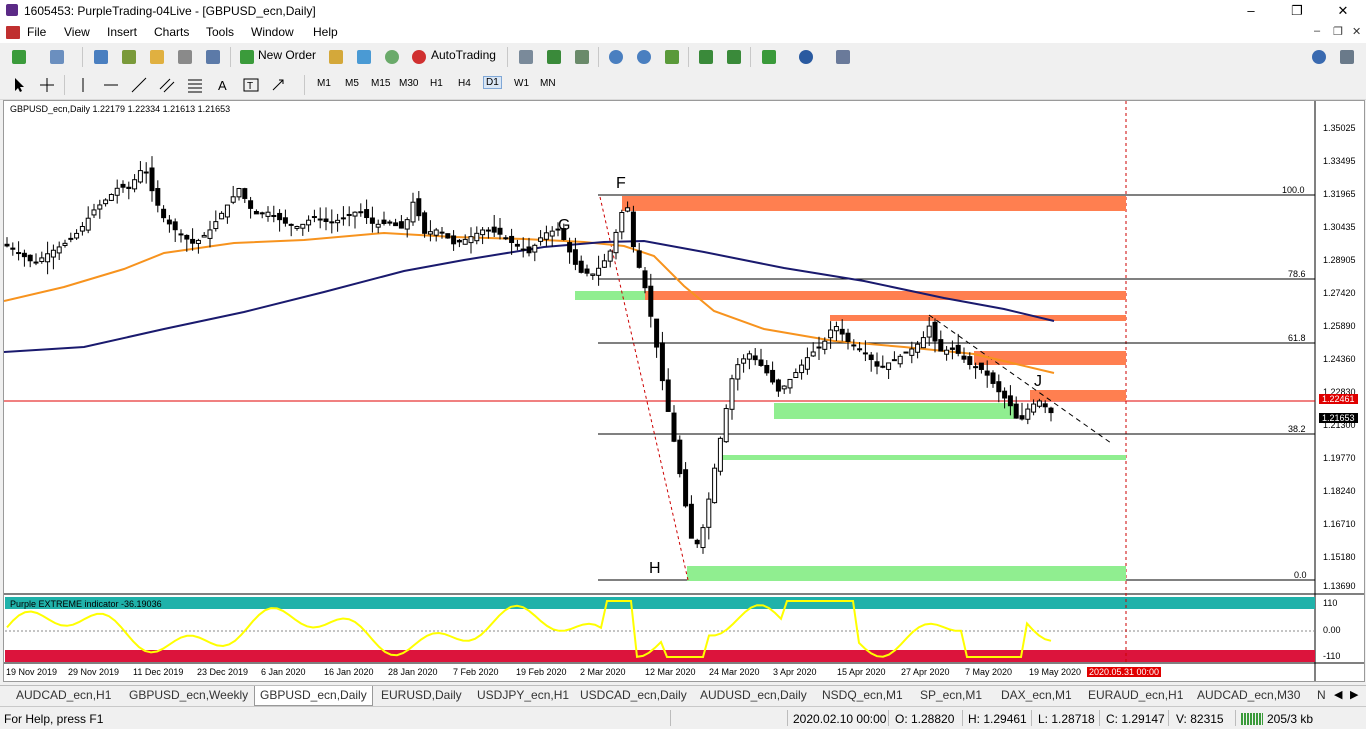  Describe the element at coordinates (616, 57) in the screenshot. I see `zoom-in-button` at that location.